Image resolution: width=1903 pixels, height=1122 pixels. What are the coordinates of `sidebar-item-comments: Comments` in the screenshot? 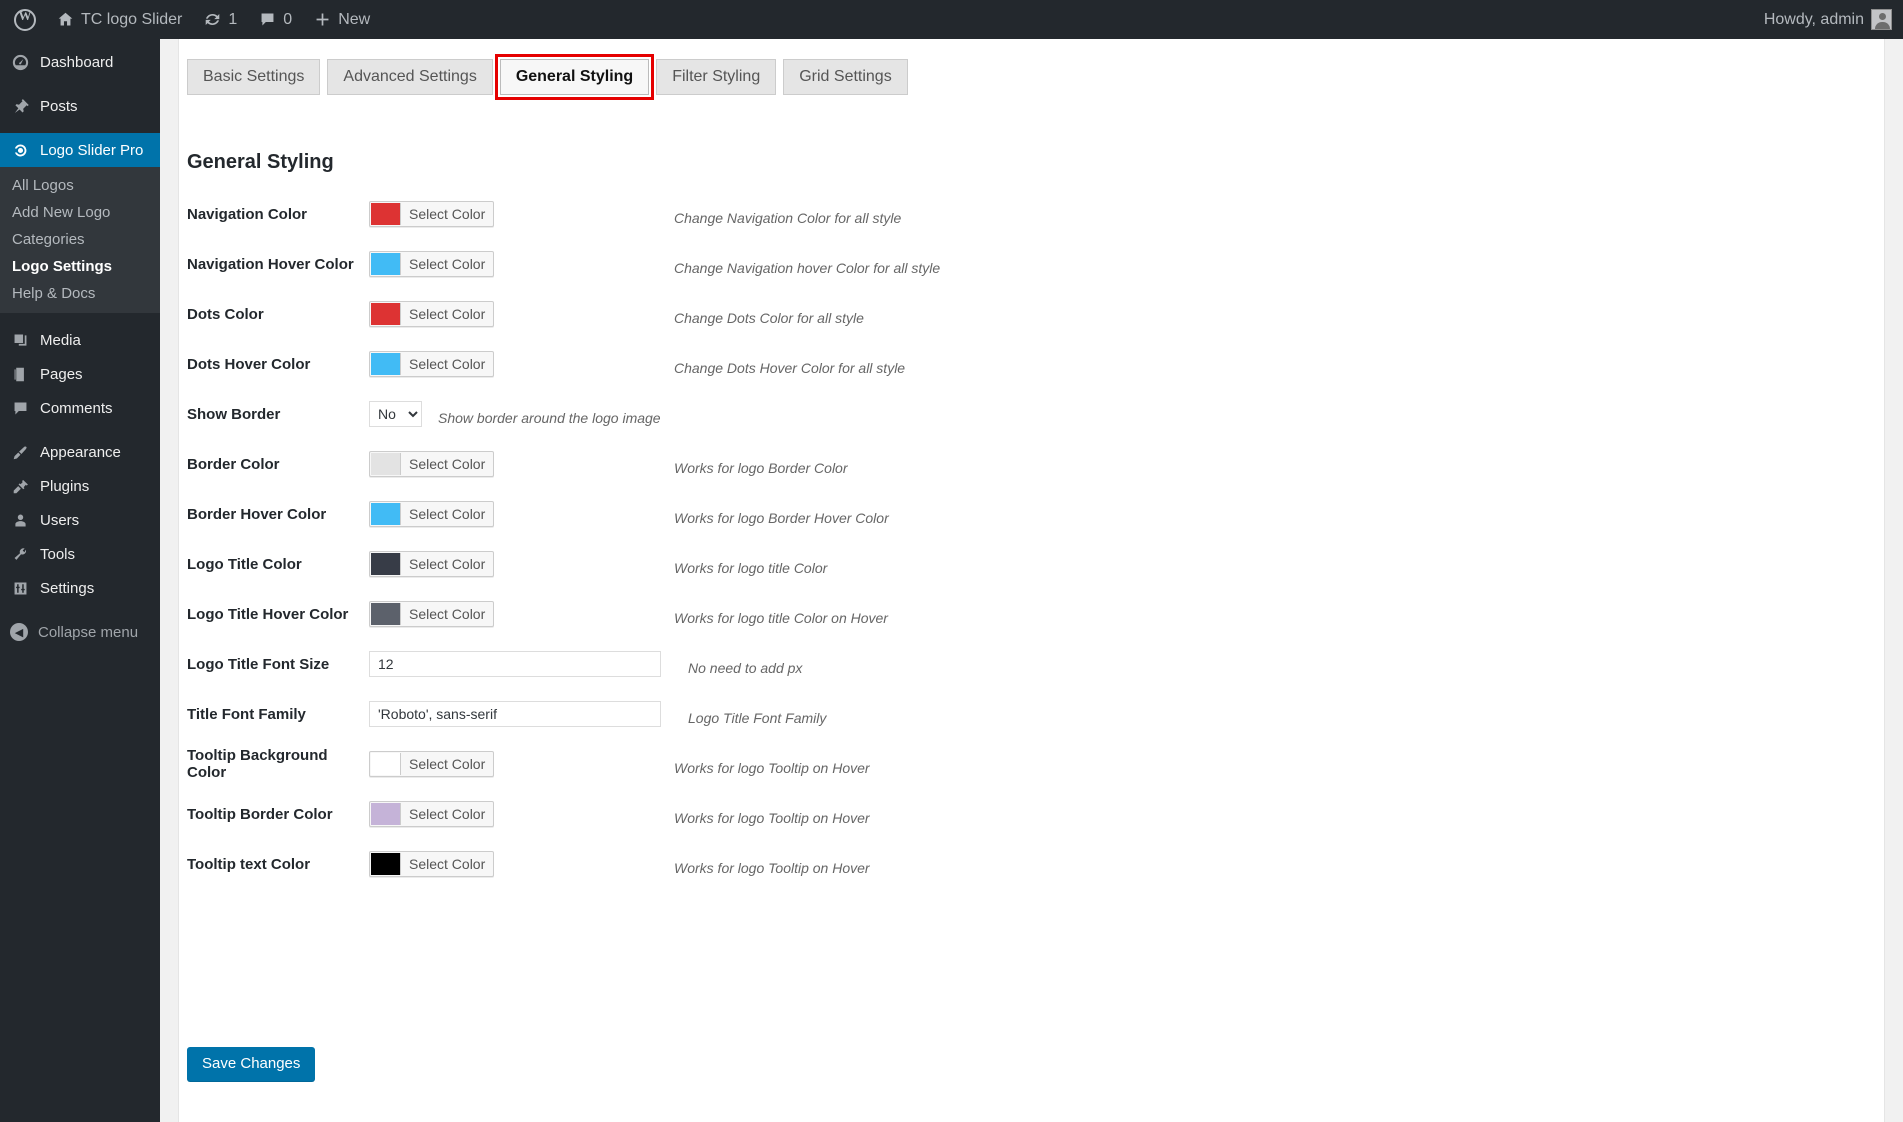 It's located at (80, 408).